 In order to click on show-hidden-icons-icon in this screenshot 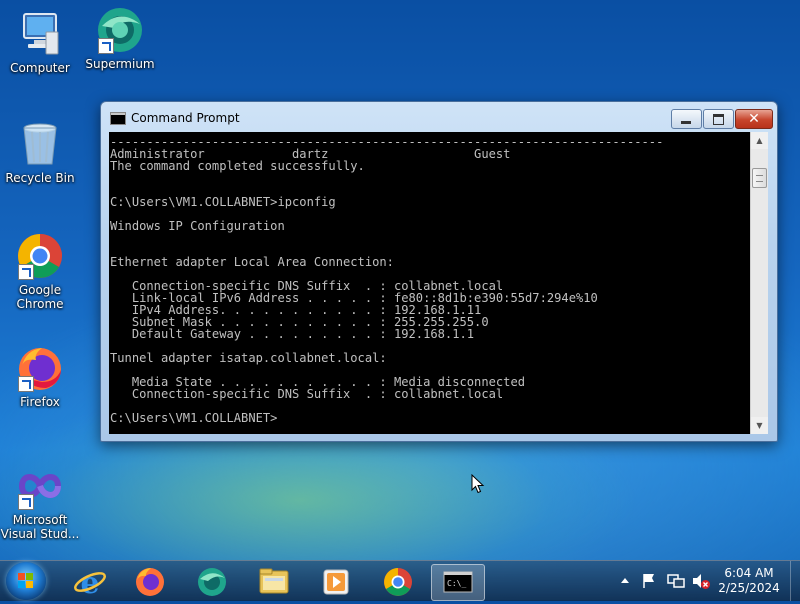, I will do `click(625, 581)`.